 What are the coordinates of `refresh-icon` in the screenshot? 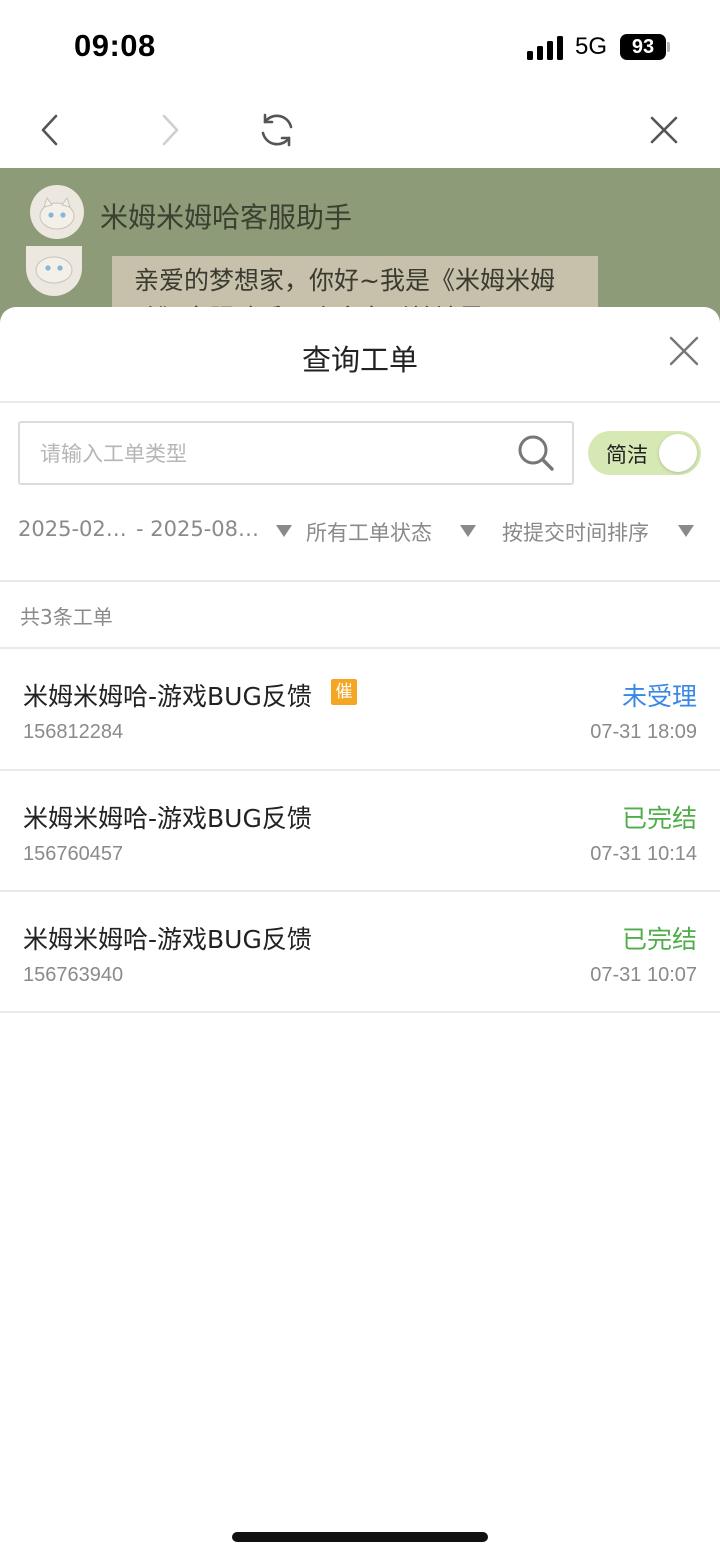 It's located at (277, 130).